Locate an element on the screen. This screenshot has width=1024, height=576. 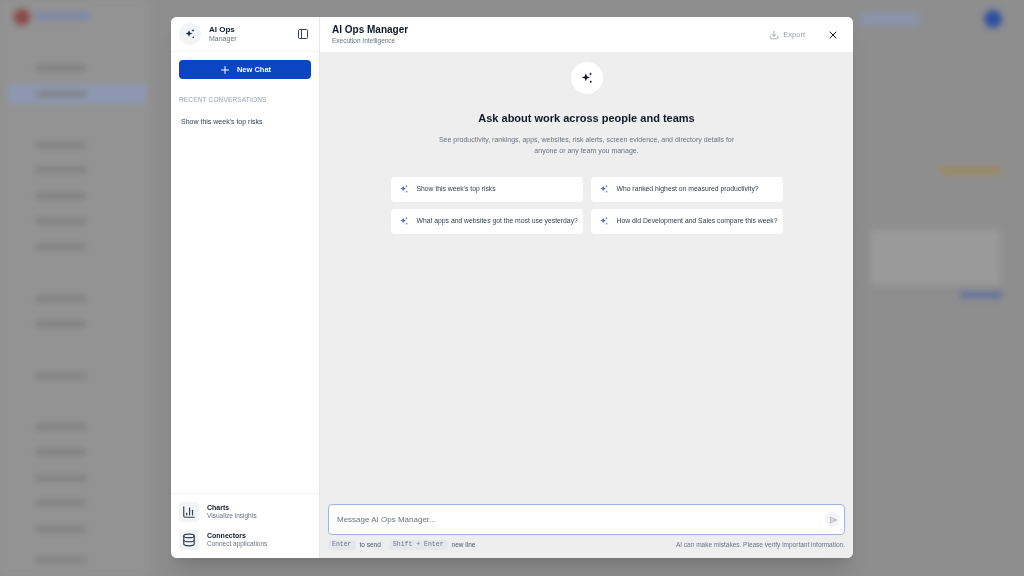
download-icon is located at coordinates (774, 34).